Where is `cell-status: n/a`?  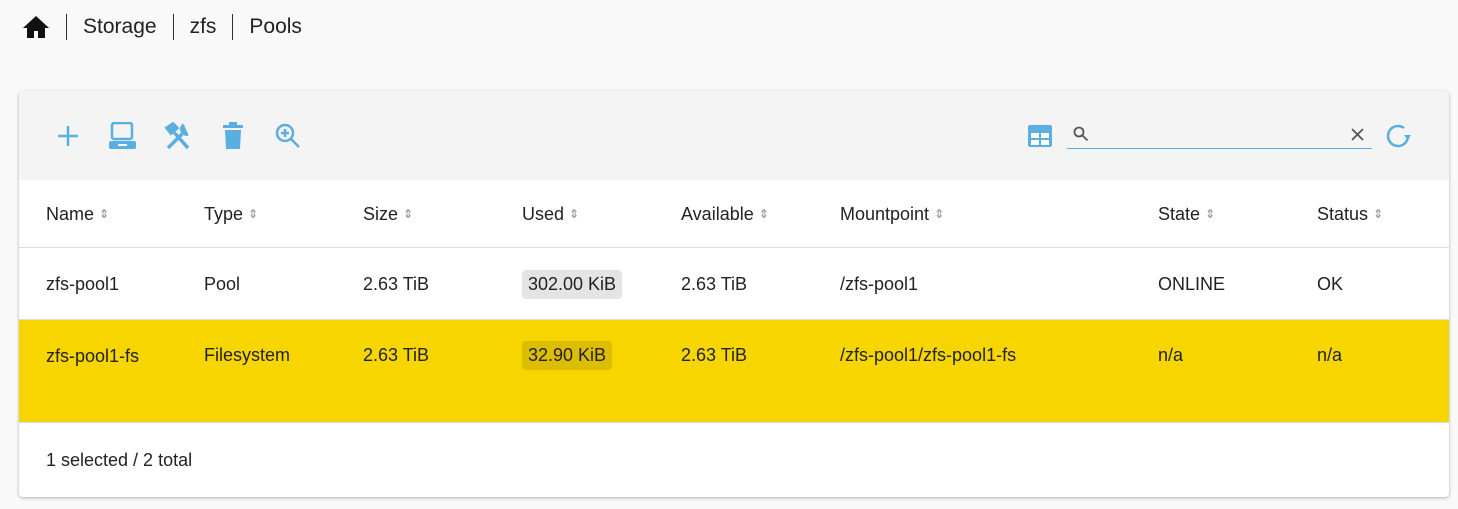
cell-status: n/a is located at coordinates (1330, 354).